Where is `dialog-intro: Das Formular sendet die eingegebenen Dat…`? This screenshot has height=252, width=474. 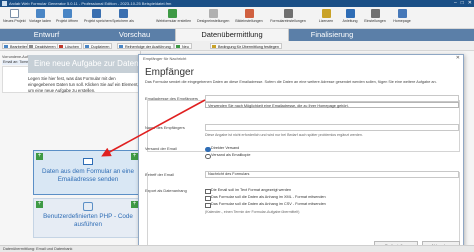 dialog-intro: Das Formular sendet die eingegebenen Dat… is located at coordinates (291, 82).